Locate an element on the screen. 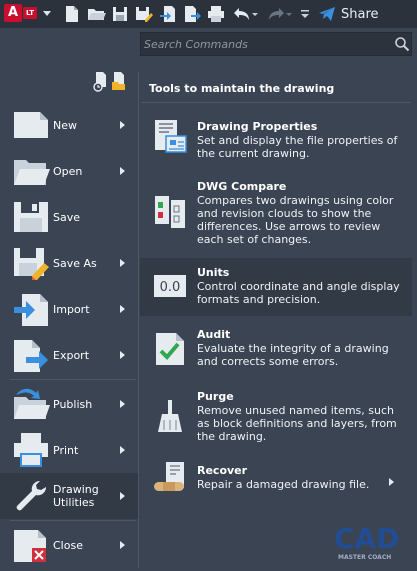 The width and height of the screenshot is (417, 571). quick-access-toolbar: A LT Share is located at coordinates (208, 14).